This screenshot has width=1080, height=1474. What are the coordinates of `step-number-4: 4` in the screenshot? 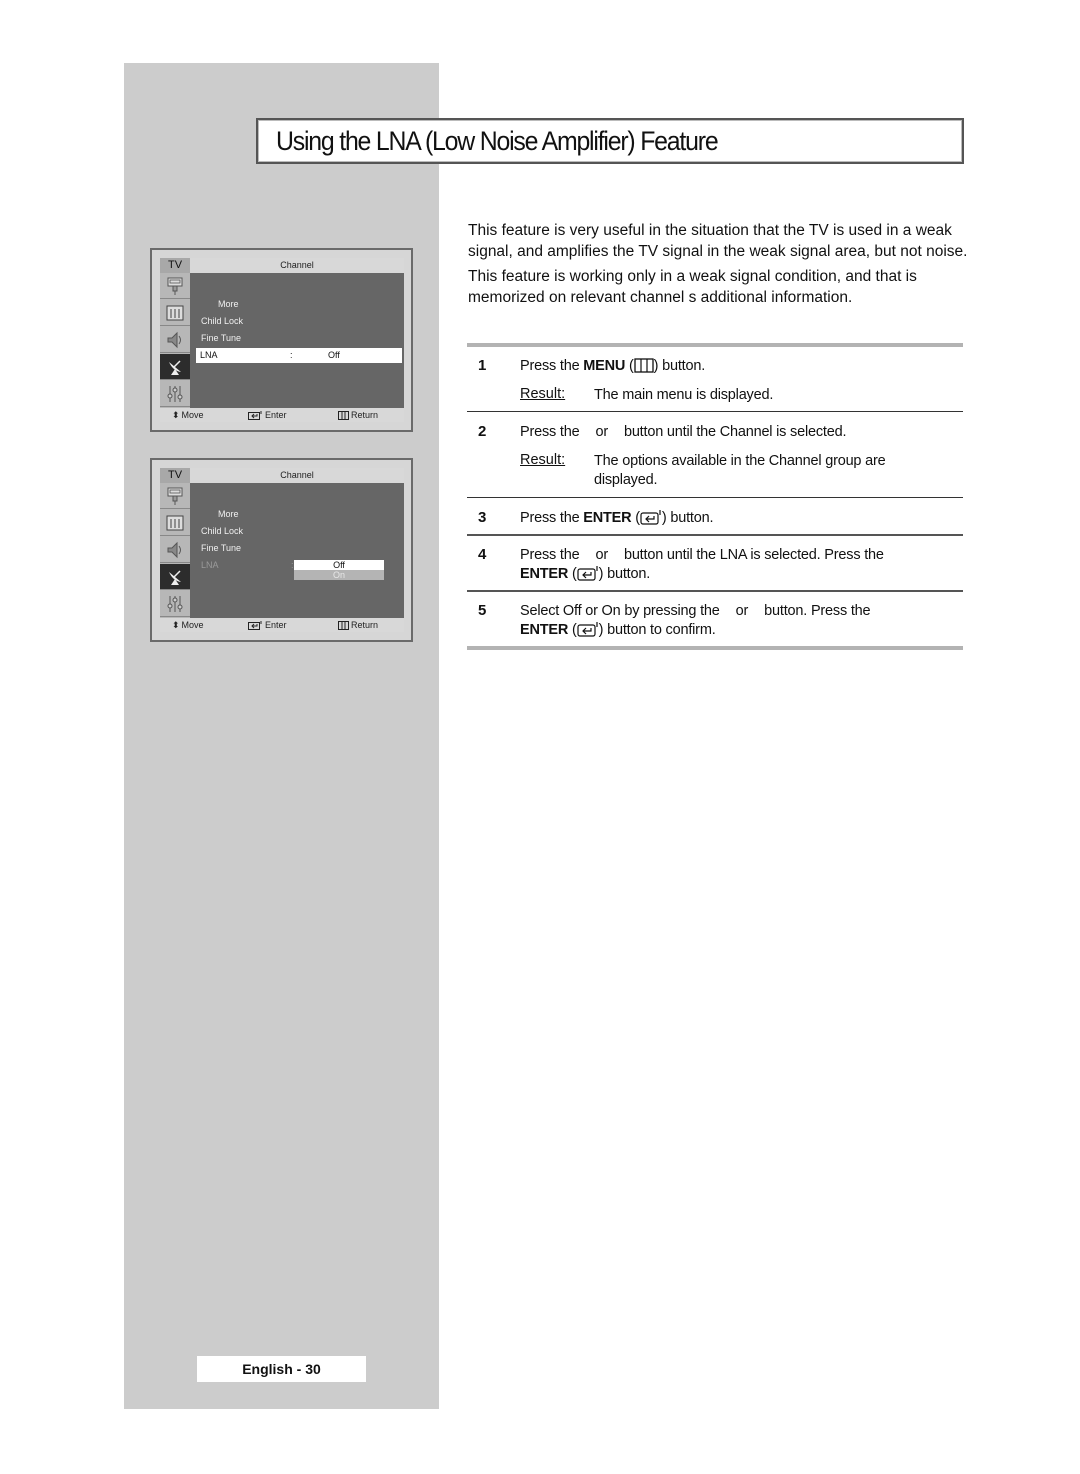 It's located at (482, 554).